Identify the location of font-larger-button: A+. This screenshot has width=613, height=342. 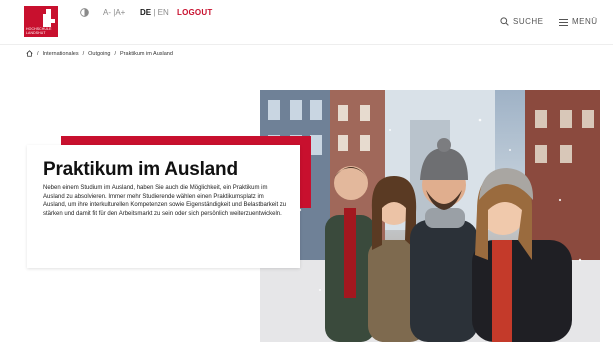
(120, 12).